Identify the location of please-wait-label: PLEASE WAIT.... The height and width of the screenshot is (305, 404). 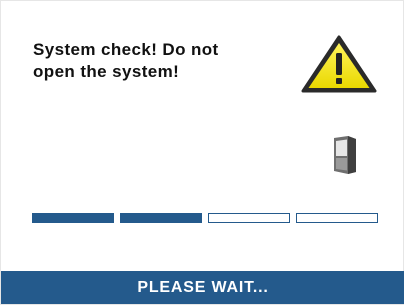
(203, 287).